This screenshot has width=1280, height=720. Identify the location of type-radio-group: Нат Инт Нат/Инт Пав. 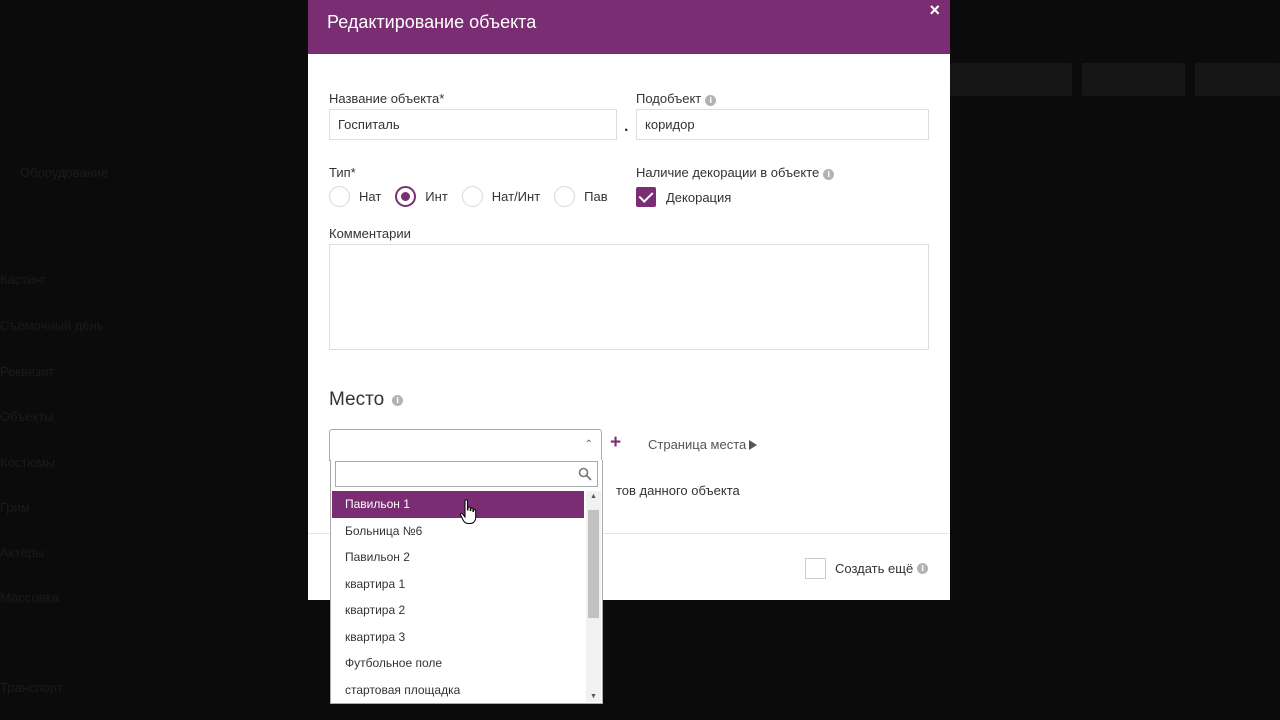
(475, 196).